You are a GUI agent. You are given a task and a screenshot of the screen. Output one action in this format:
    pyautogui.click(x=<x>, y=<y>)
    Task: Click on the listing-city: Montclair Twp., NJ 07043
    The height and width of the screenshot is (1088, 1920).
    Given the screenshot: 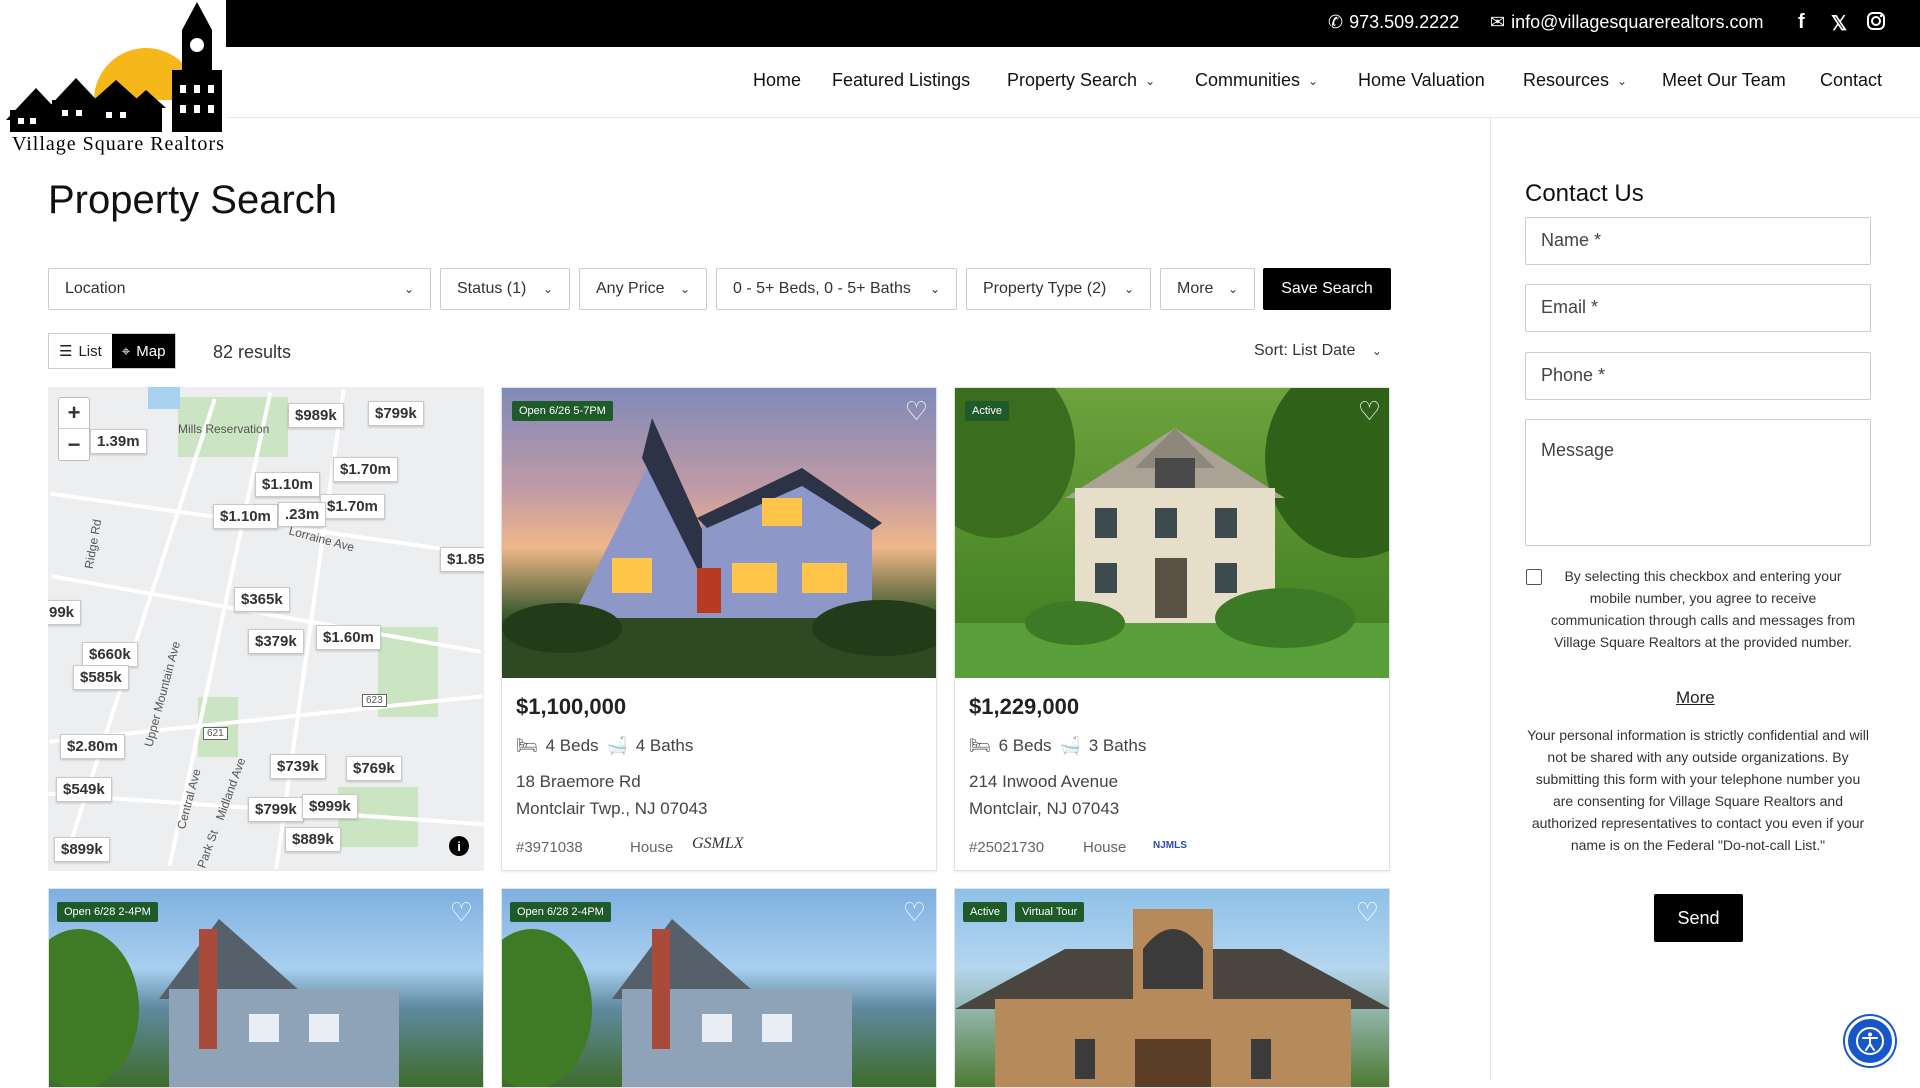 What is the action you would take?
    pyautogui.click(x=612, y=808)
    